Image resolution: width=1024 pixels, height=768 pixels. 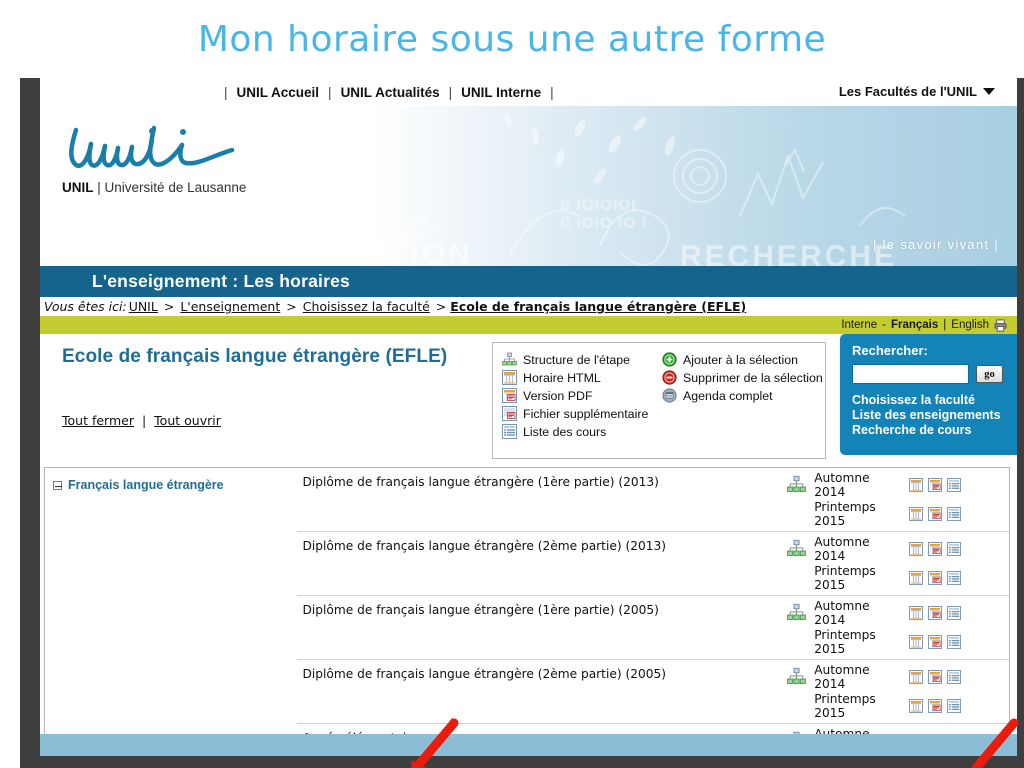 I want to click on tree-toggle-links: Tout fermer | Tout ouvrir, so click(x=141, y=420).